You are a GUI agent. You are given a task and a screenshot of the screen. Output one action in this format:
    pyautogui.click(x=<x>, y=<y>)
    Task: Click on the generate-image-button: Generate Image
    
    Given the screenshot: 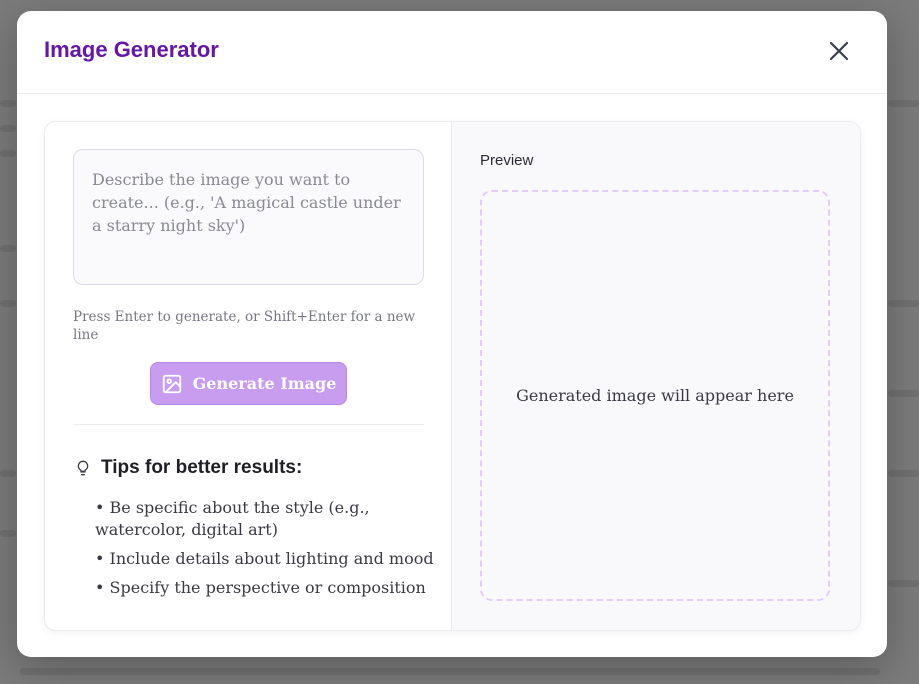 What is the action you would take?
    pyautogui.click(x=248, y=383)
    